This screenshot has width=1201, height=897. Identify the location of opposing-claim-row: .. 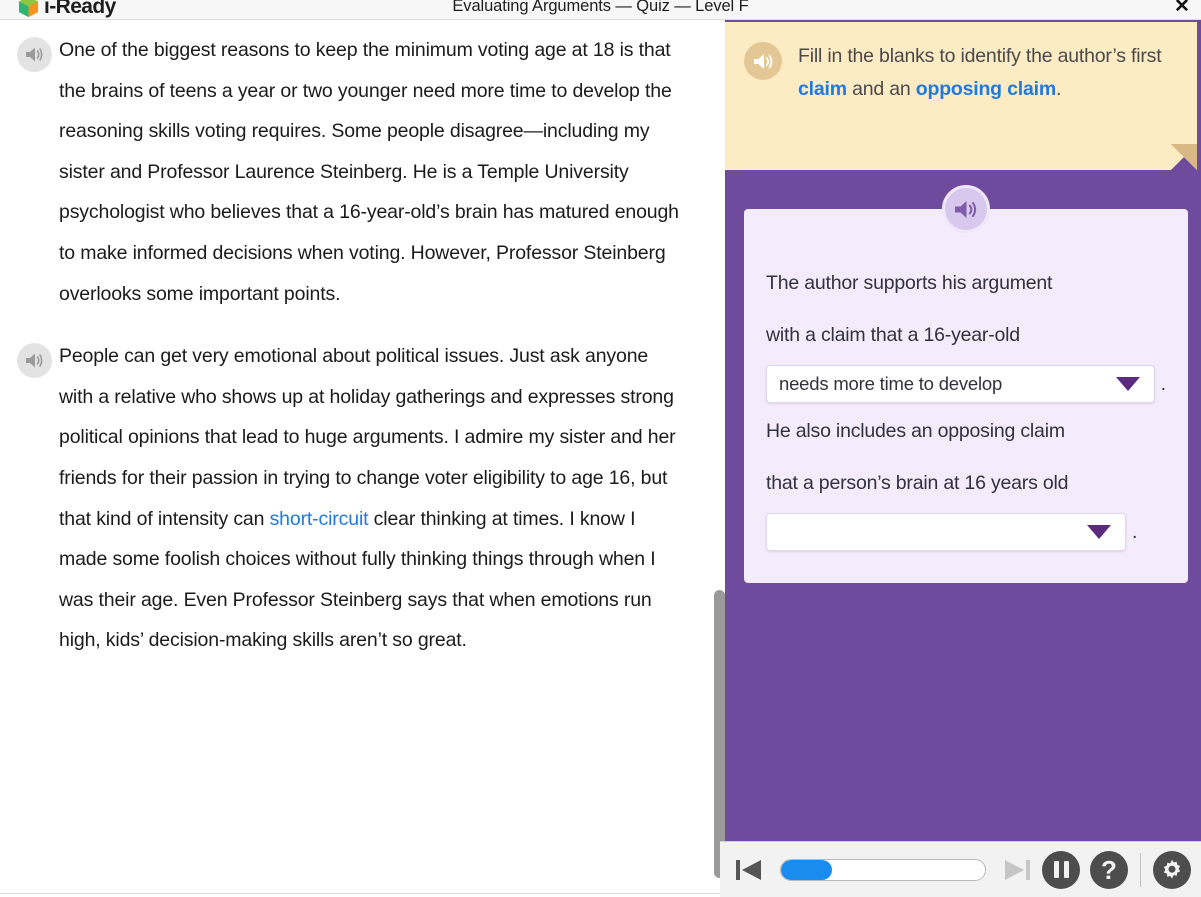
(966, 532).